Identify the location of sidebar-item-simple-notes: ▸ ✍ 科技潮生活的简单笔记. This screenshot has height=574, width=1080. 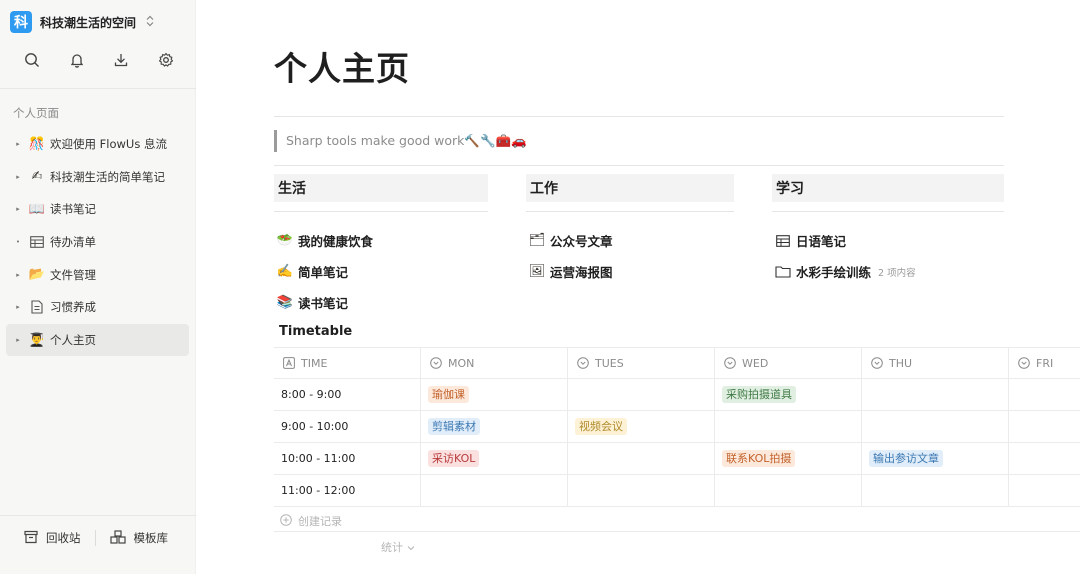
(97, 177).